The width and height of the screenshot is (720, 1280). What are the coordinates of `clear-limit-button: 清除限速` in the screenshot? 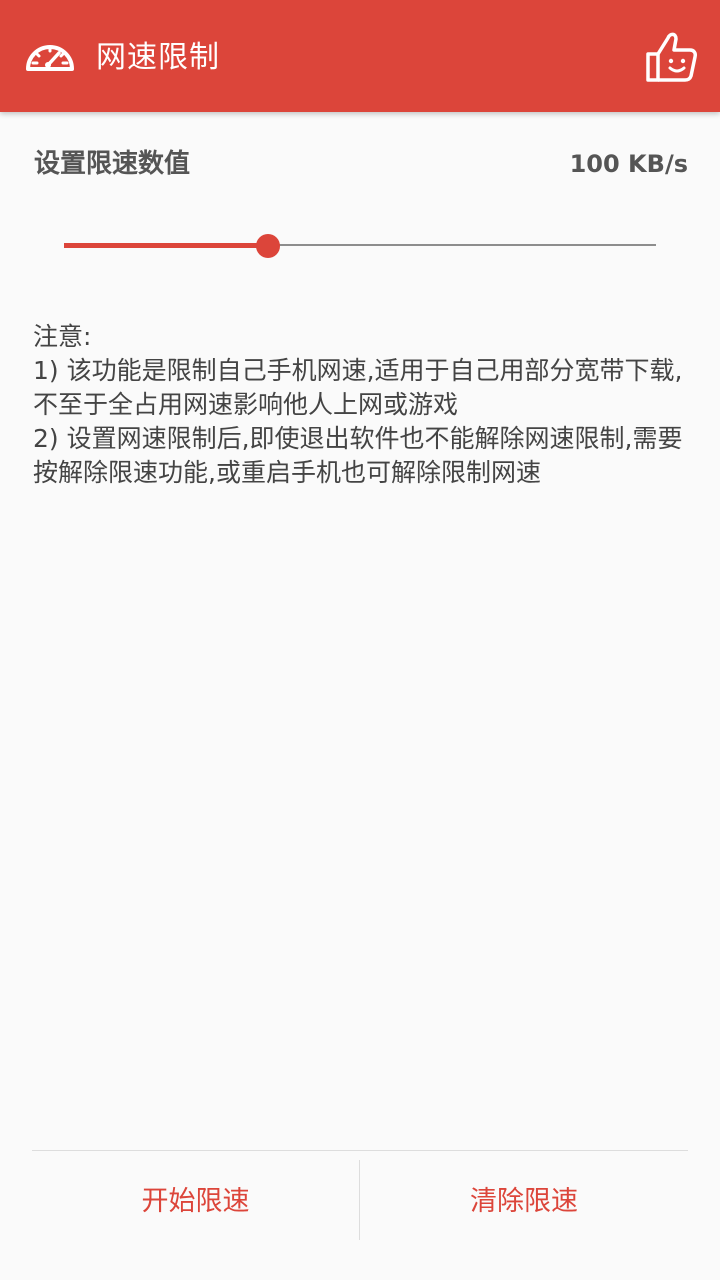 It's located at (524, 1202).